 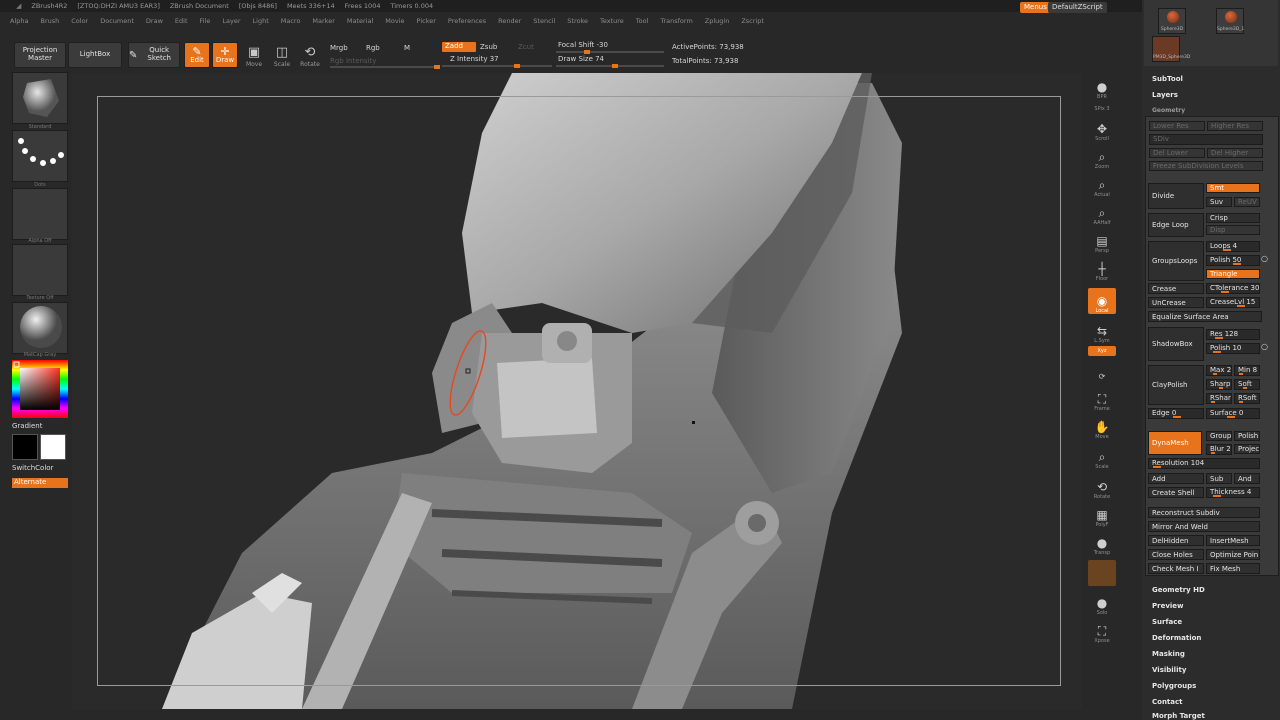 What do you see at coordinates (1171, 49) in the screenshot?
I see `tool-thumb-pm3d-sphere3d: PM3D_Sphere3D` at bounding box center [1171, 49].